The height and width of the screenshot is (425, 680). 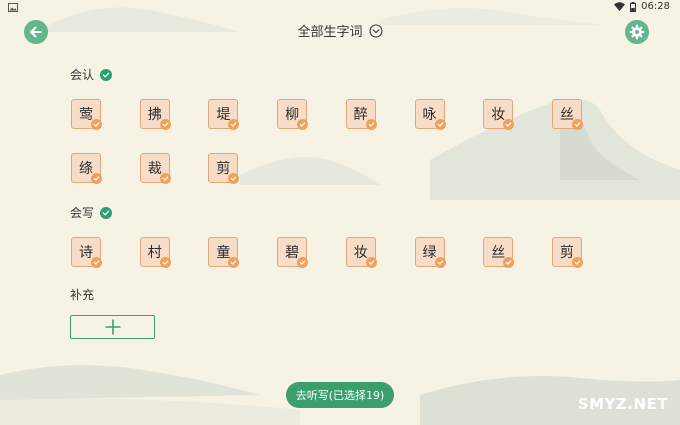 I want to click on status-time: 06:28, so click(x=655, y=6).